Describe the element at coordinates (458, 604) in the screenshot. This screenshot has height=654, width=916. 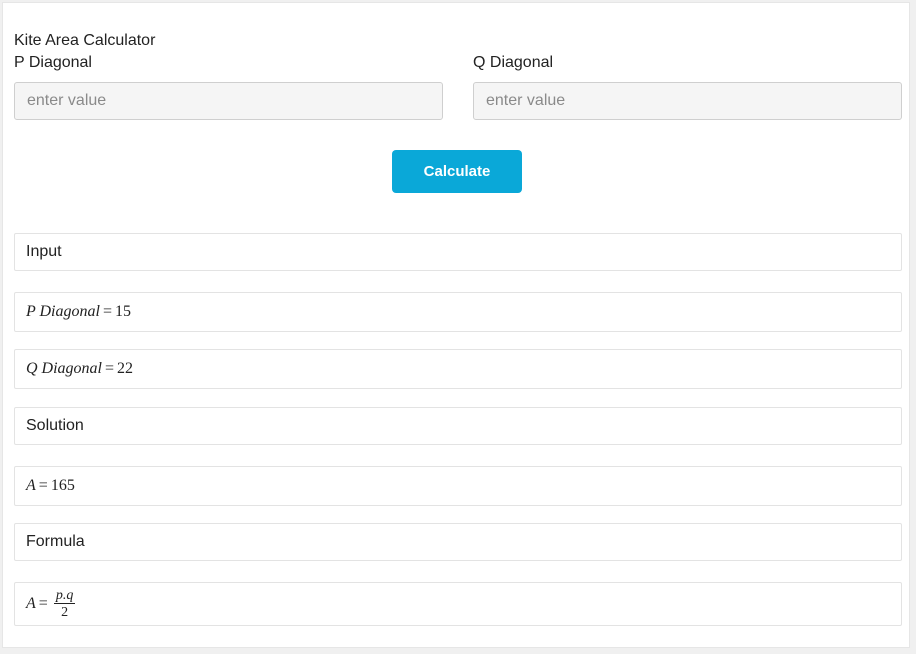
I see `formula-row: A = p.q 2` at that location.